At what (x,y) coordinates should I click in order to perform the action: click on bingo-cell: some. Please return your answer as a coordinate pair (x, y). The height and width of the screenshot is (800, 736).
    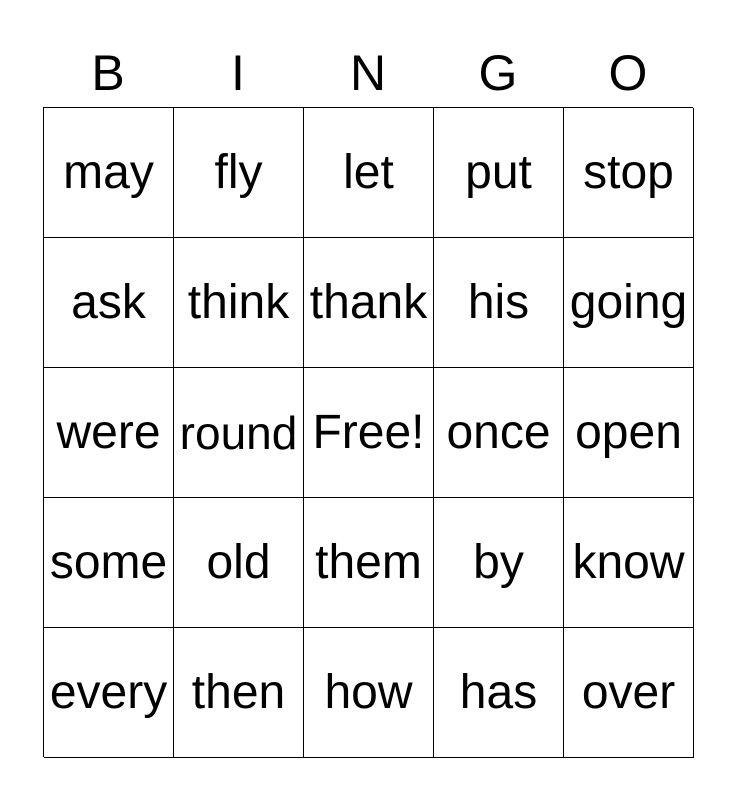
    Looking at the image, I should click on (109, 563).